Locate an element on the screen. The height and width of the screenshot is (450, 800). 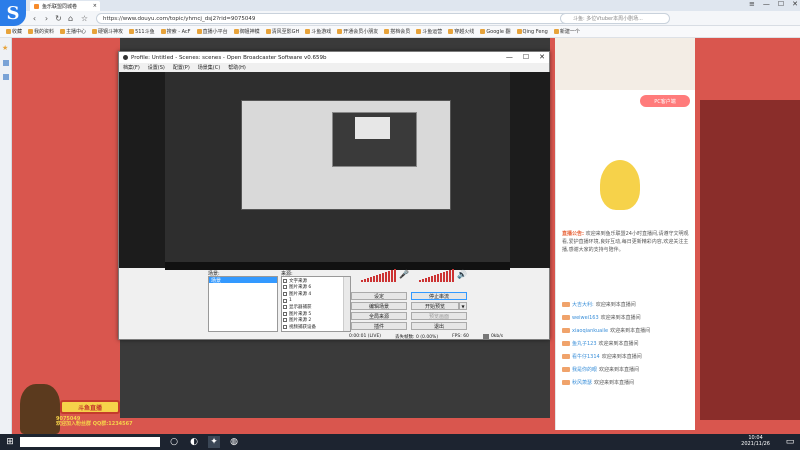
chat-message: 秋风萧瑟 欢迎来到本直播间 is located at coordinates (627, 382).